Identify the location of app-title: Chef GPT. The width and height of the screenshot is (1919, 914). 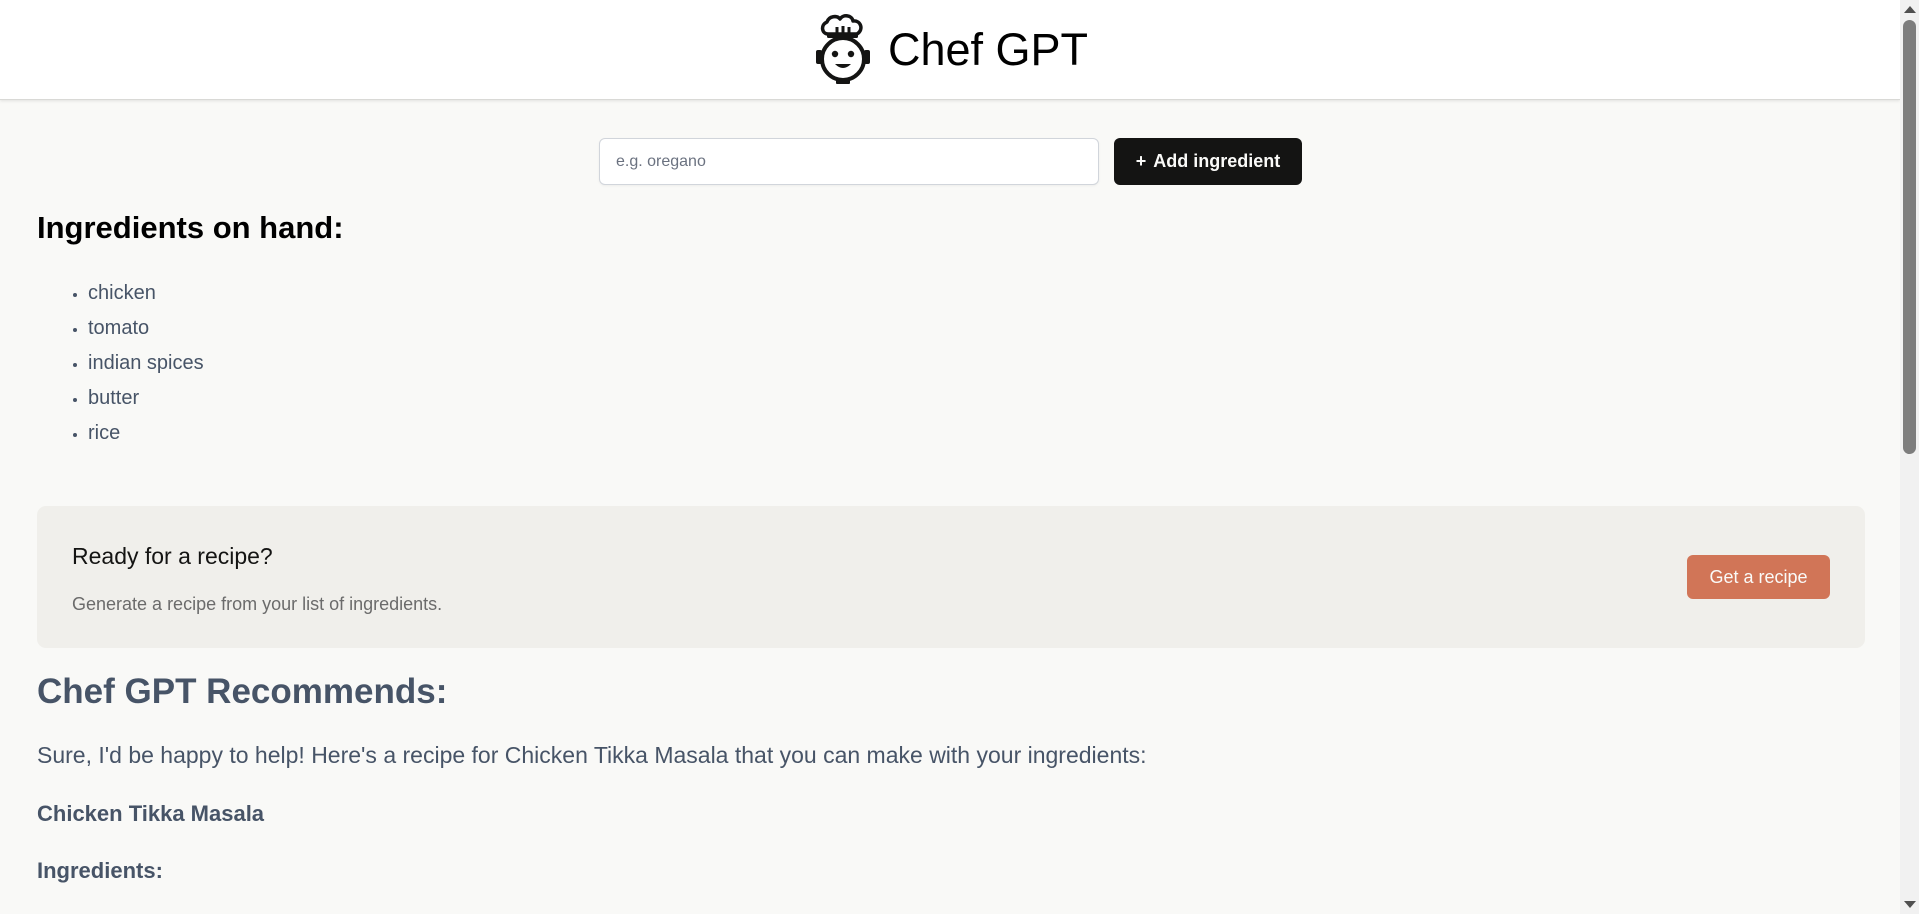
(988, 49).